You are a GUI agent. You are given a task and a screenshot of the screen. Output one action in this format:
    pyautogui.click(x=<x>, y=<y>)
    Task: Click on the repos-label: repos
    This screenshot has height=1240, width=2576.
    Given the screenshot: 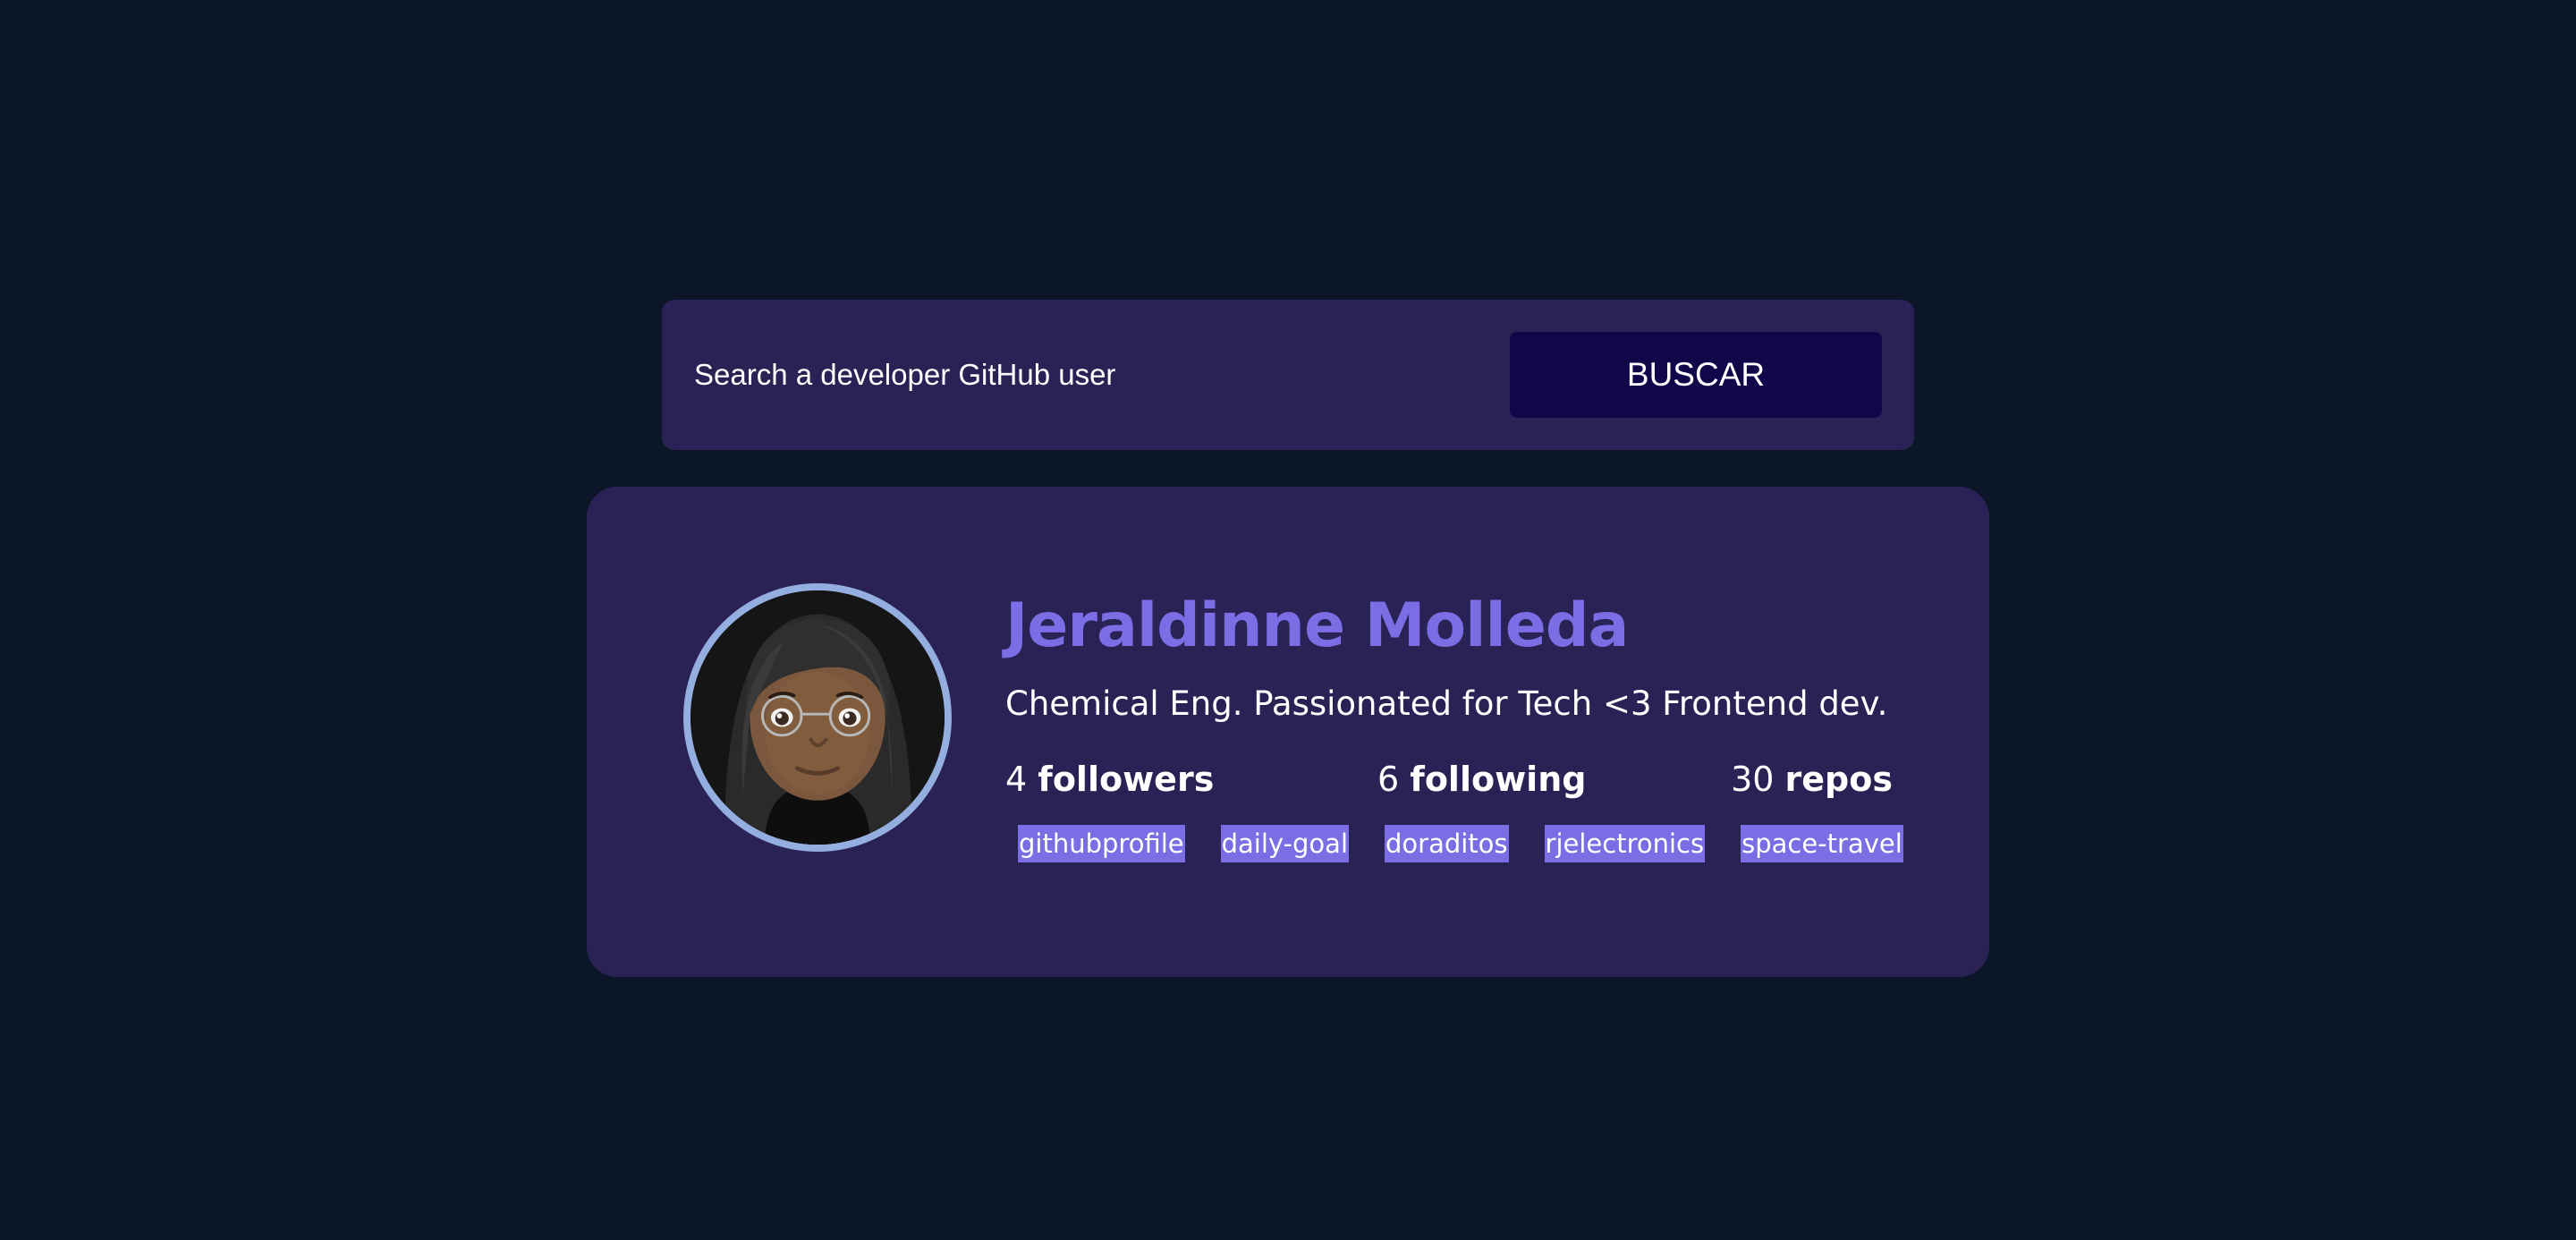 What is the action you would take?
    pyautogui.click(x=1838, y=779)
    